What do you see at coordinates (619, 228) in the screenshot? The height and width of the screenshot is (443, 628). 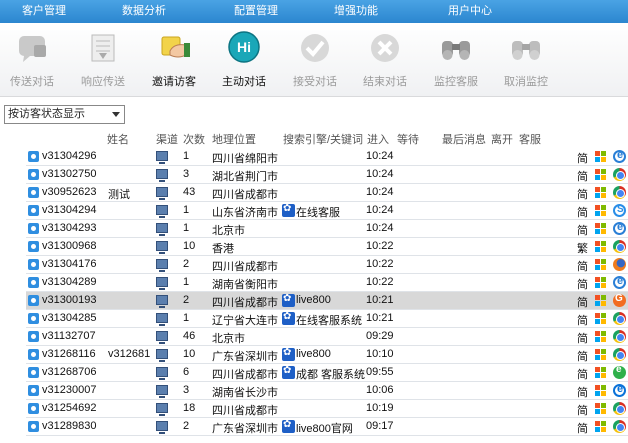 I see `ie-browser-icon` at bounding box center [619, 228].